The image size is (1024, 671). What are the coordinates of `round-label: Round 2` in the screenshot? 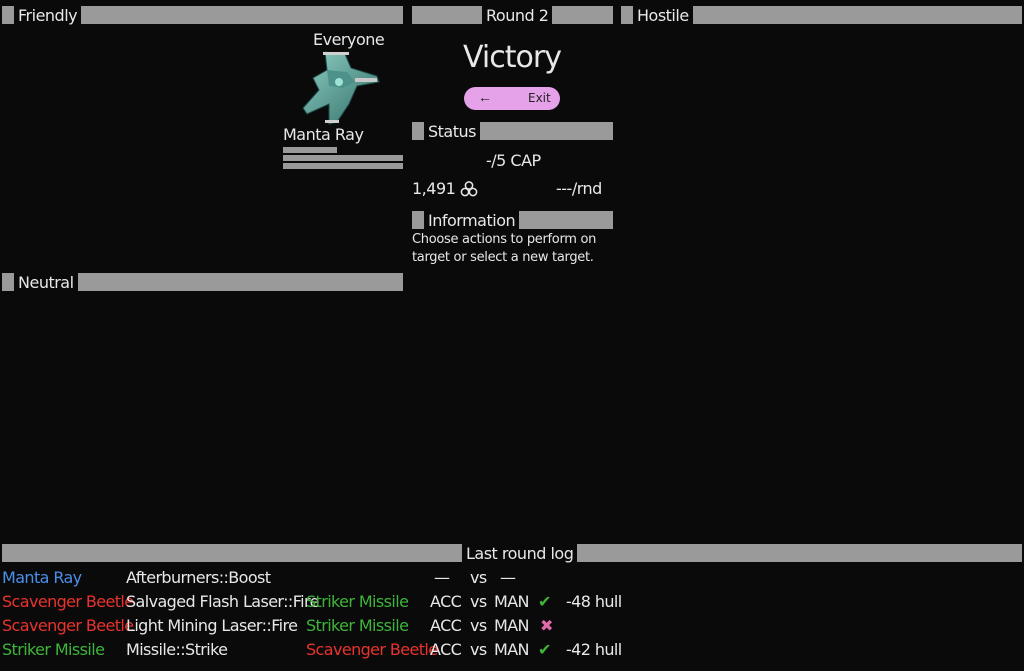 It's located at (517, 15).